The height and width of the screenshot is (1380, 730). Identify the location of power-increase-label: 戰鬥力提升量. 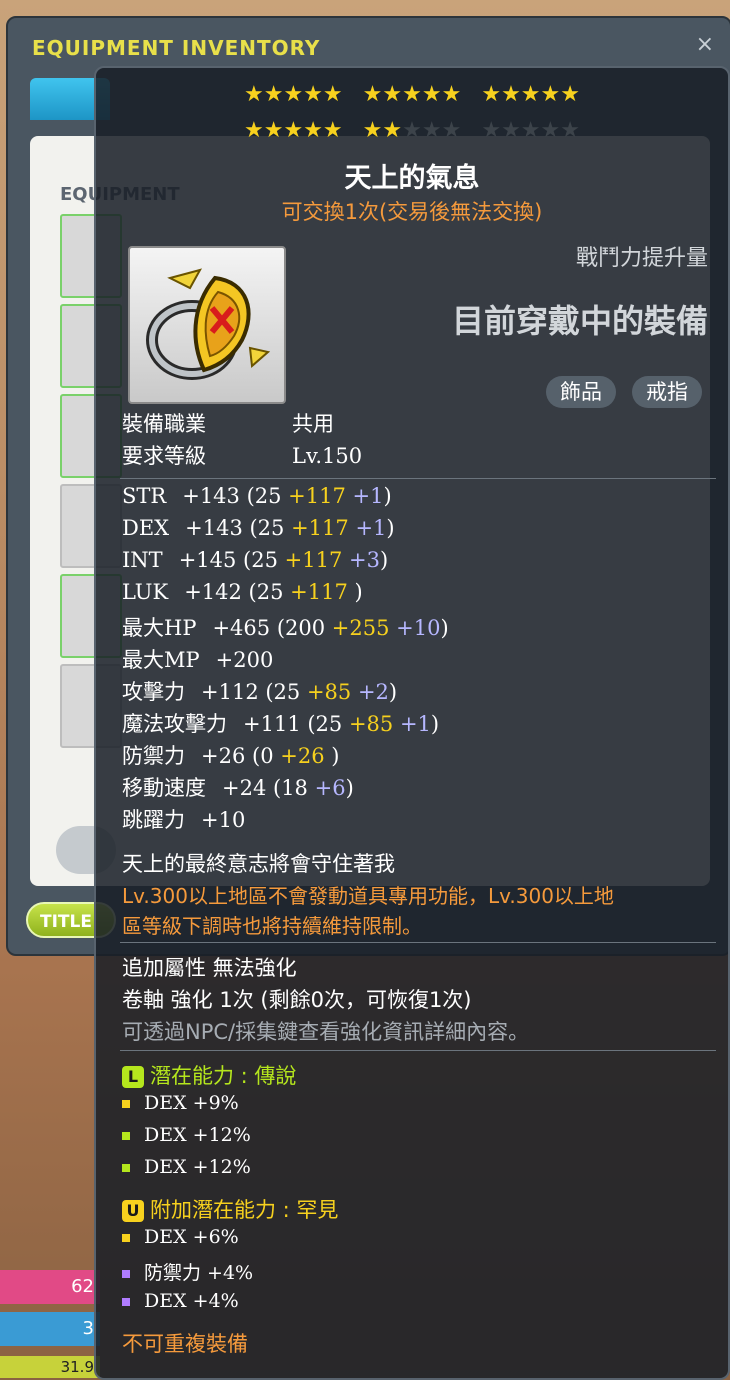
(641, 258).